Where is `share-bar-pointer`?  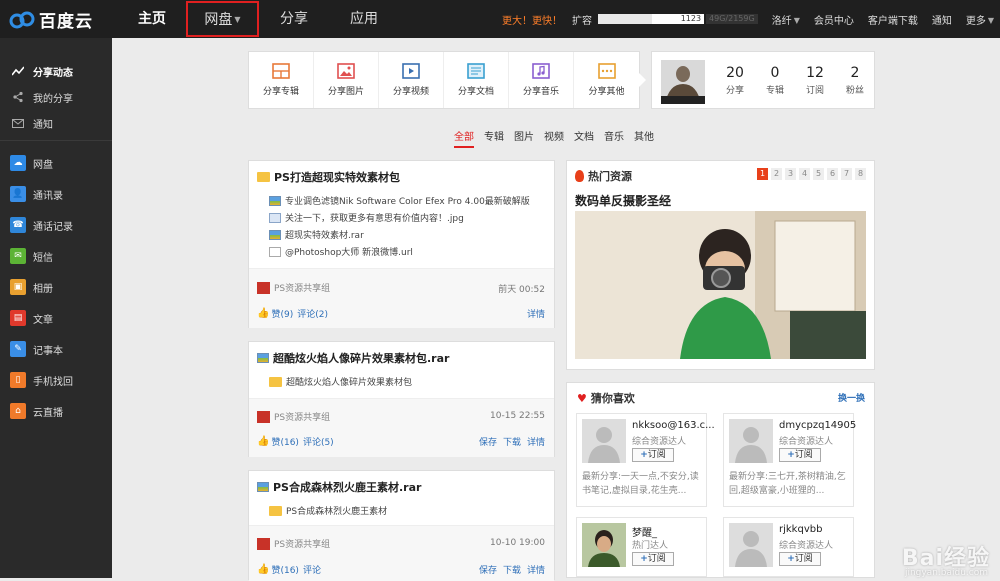 share-bar-pointer is located at coordinates (642, 80).